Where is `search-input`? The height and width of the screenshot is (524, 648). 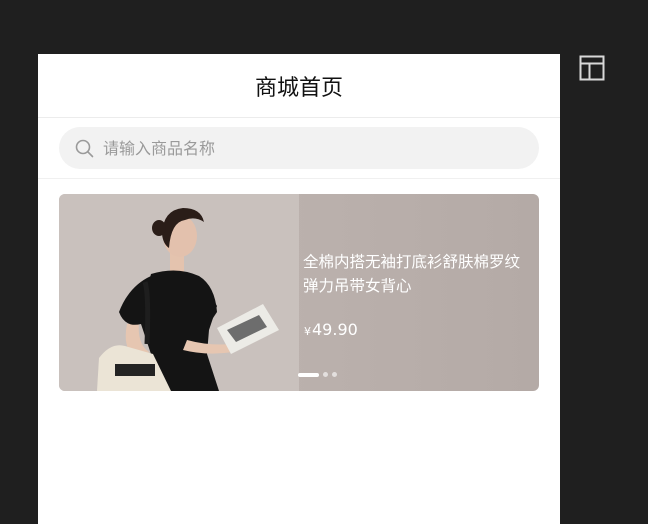 search-input is located at coordinates (312, 148).